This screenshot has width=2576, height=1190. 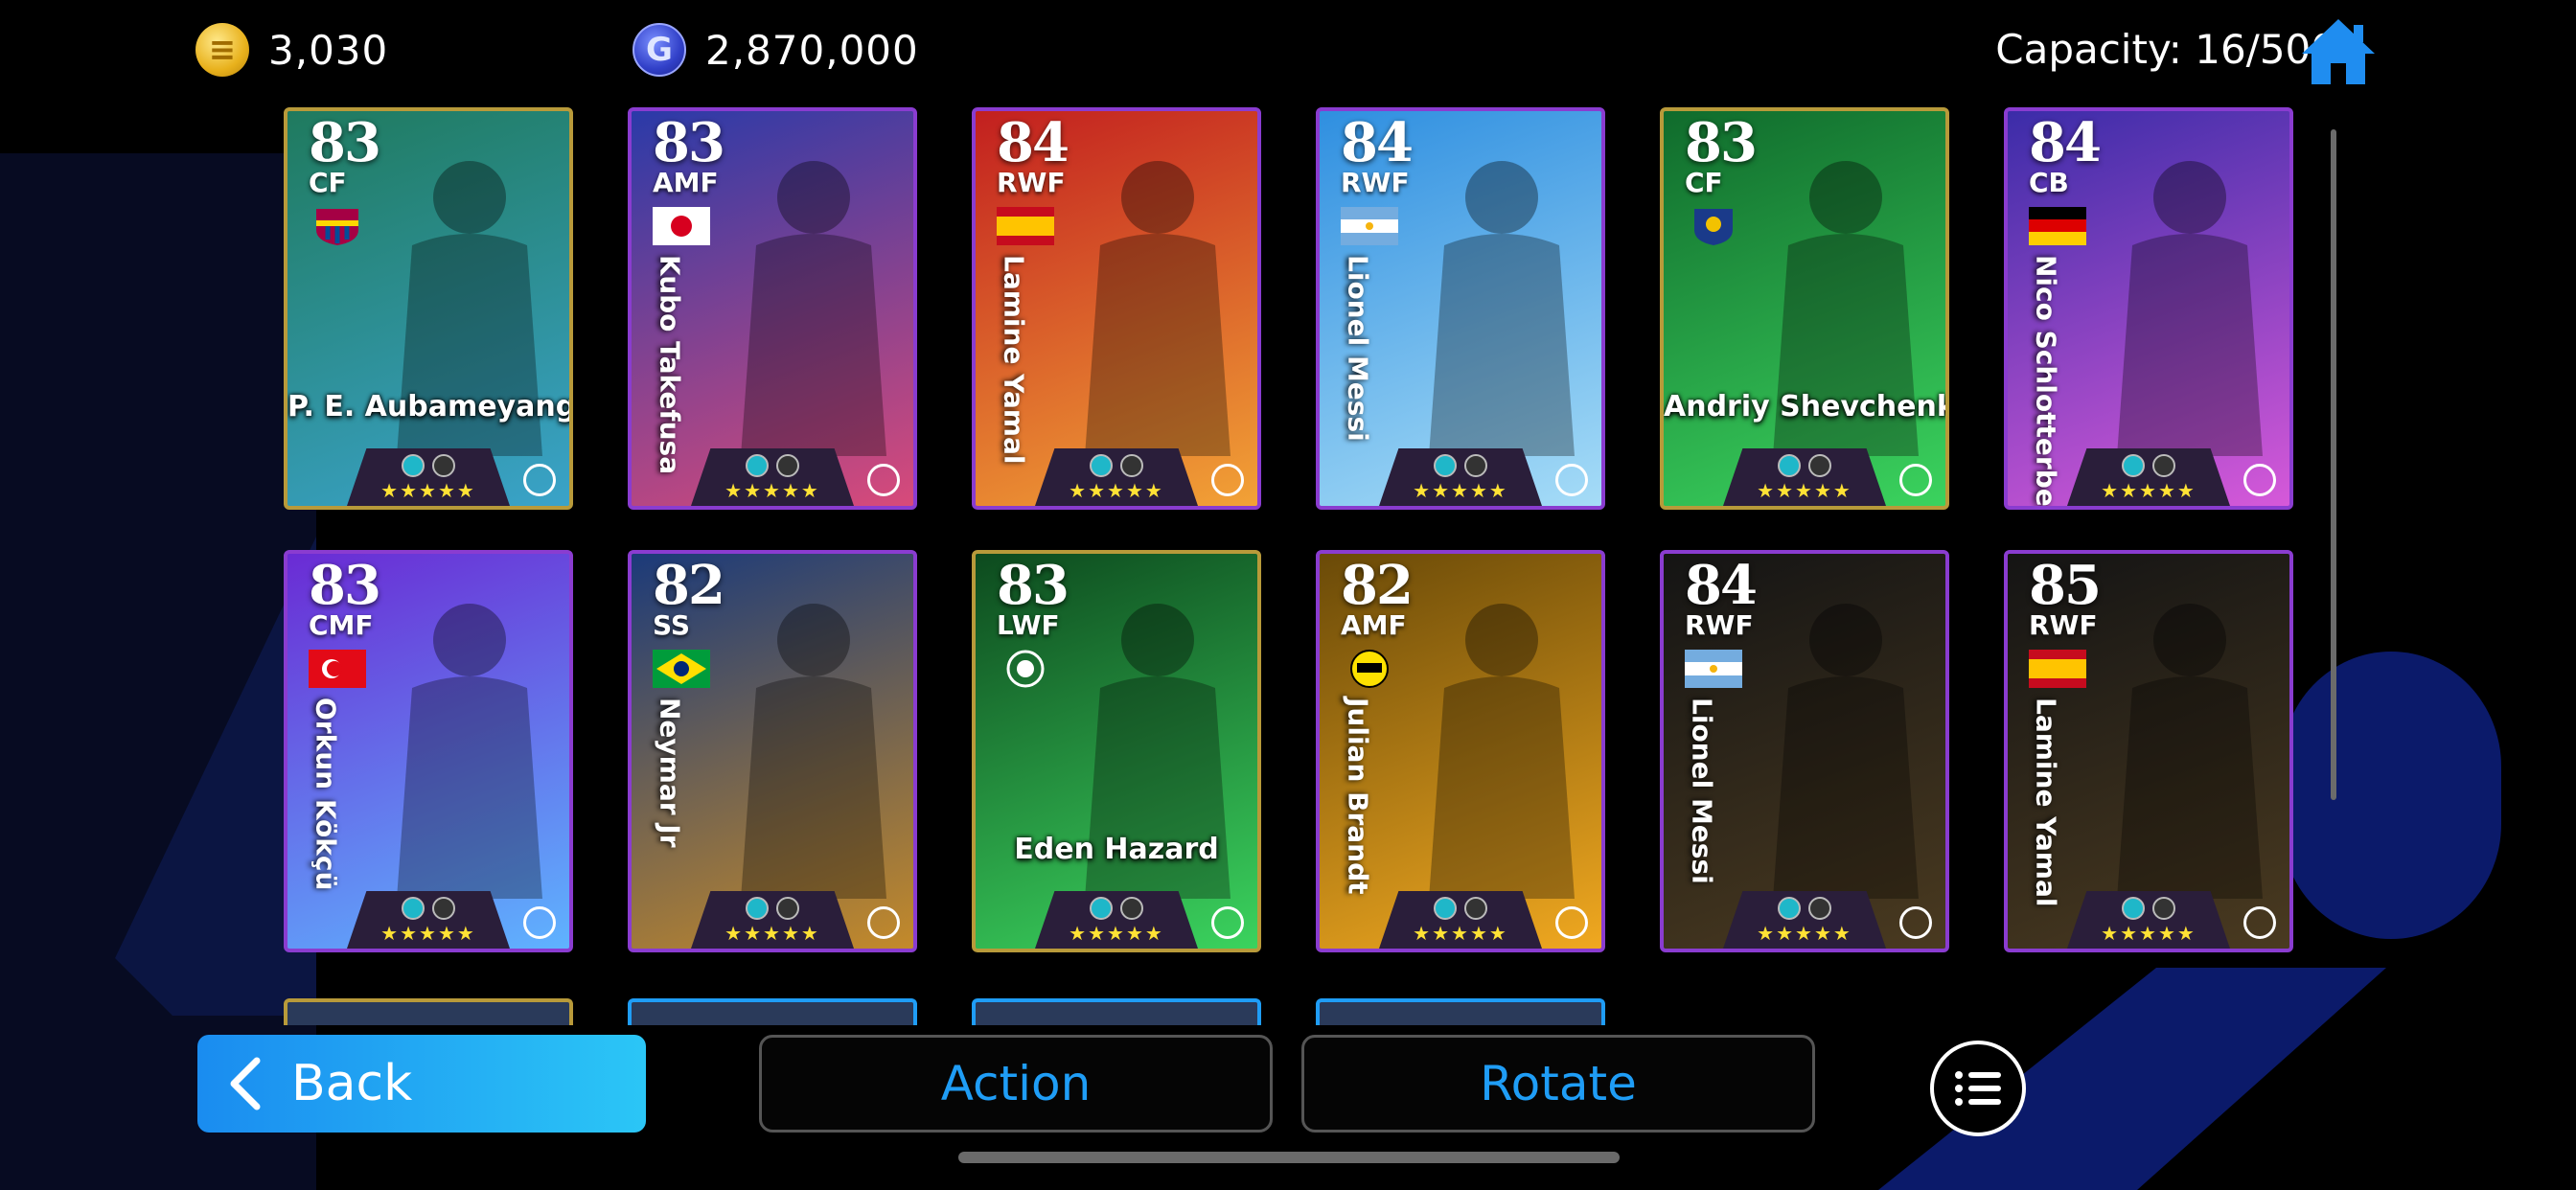 What do you see at coordinates (222, 50) in the screenshot?
I see `gold-coin-icon: ≡` at bounding box center [222, 50].